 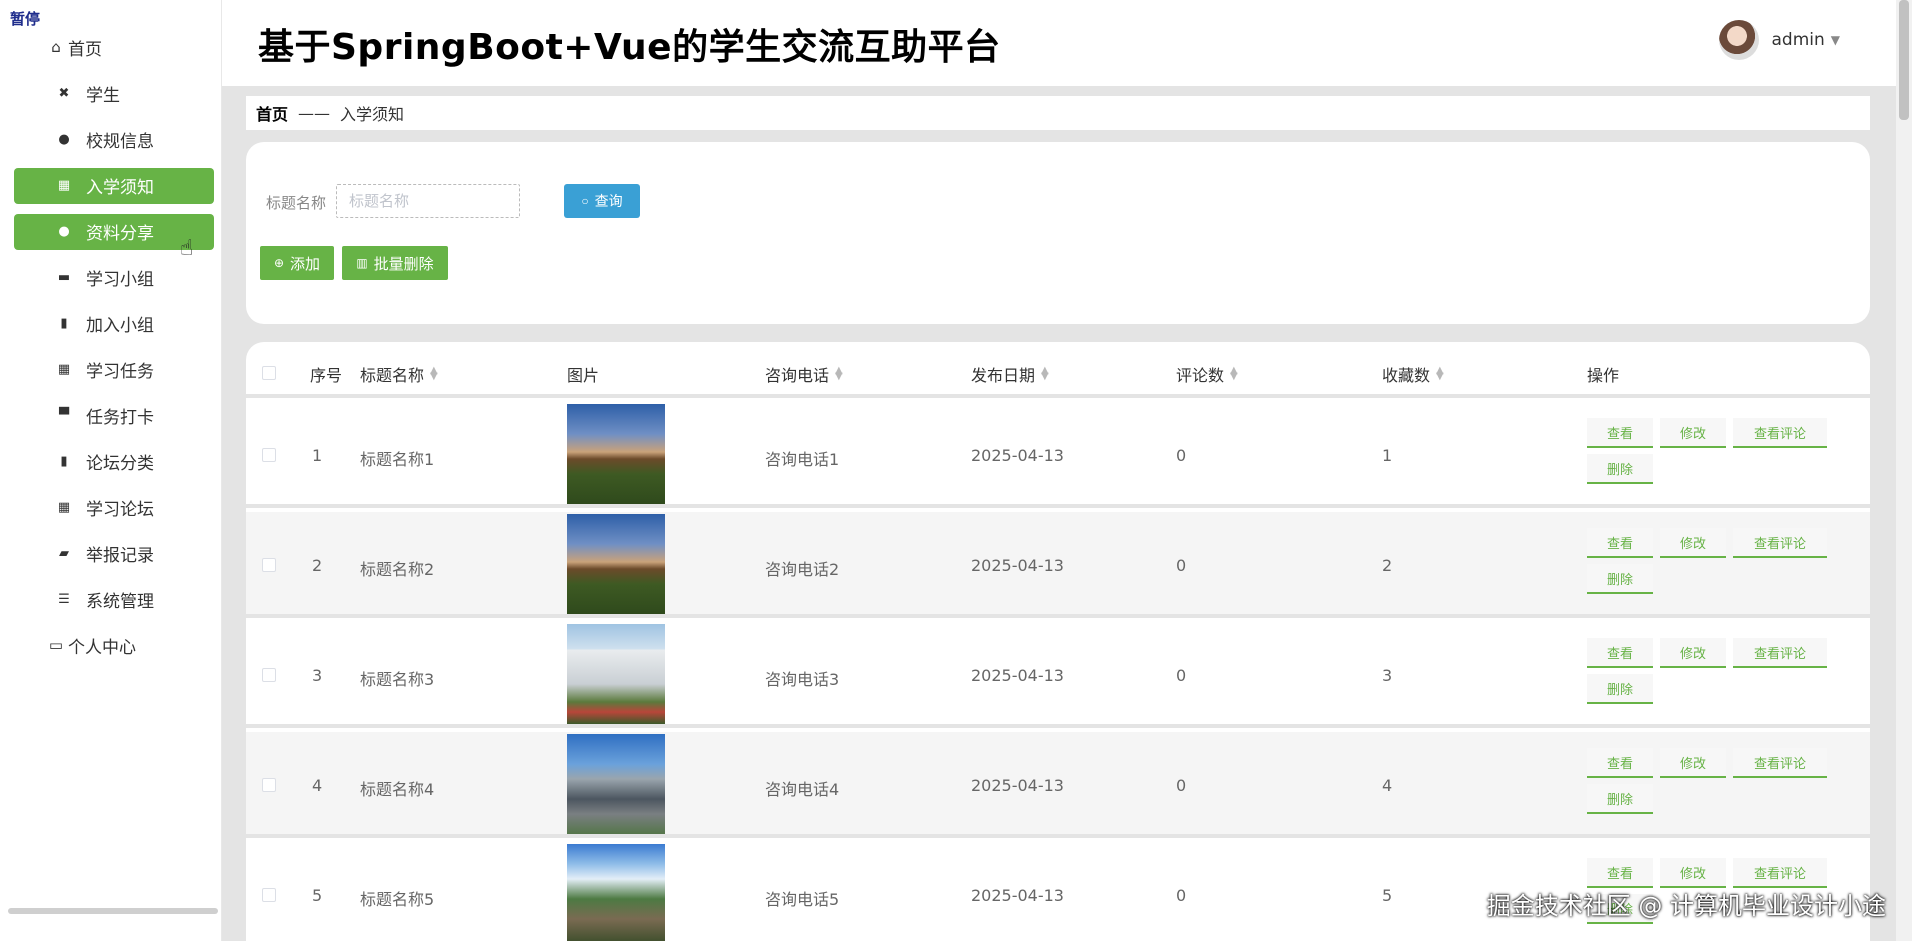 What do you see at coordinates (111, 507) in the screenshot?
I see `sidebar-item: ▦ 学习论坛` at bounding box center [111, 507].